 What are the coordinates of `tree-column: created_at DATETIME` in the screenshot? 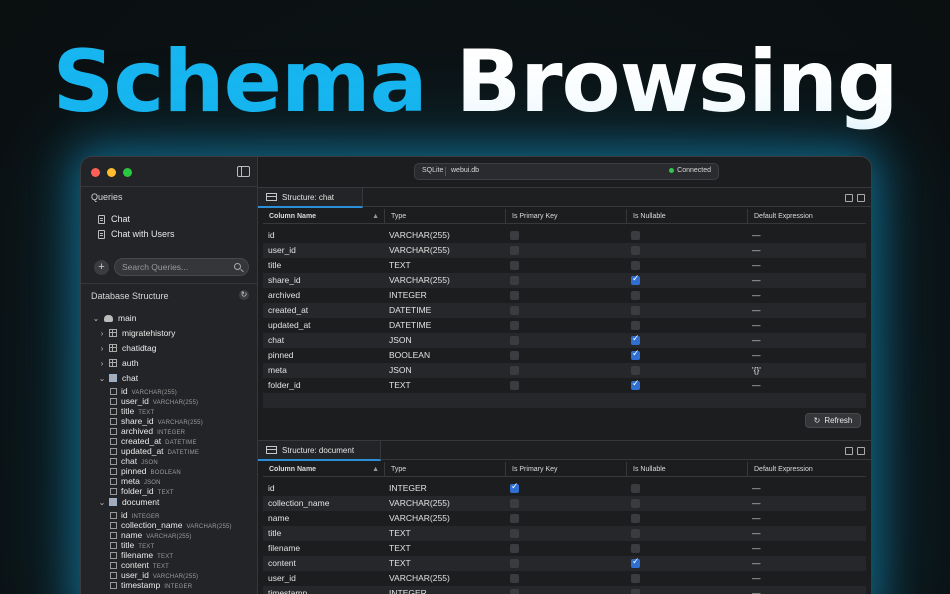 It's located at (153, 441).